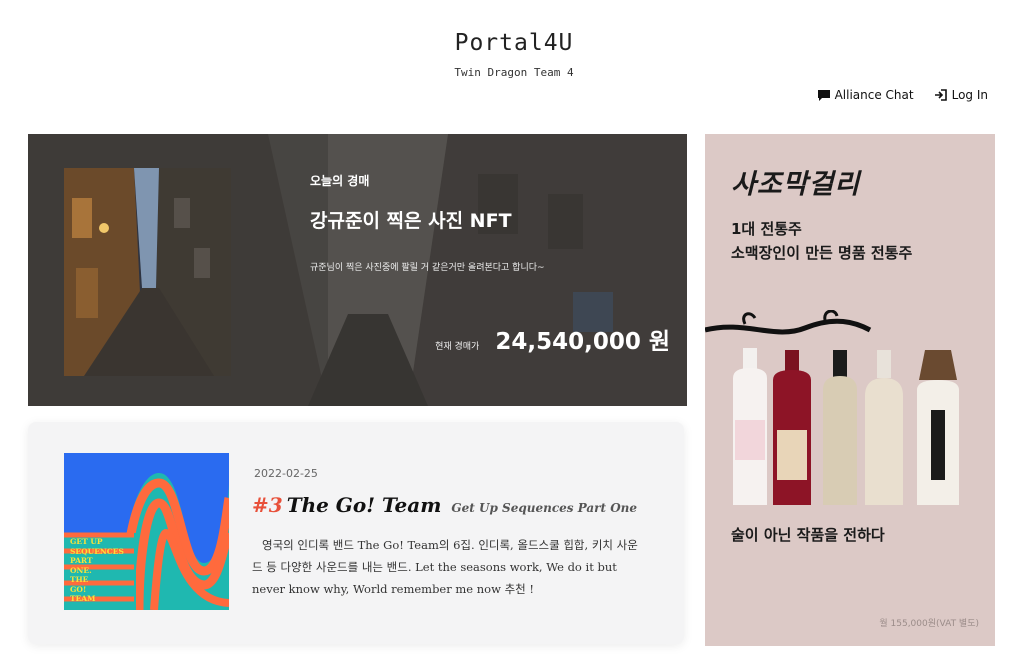  What do you see at coordinates (514, 43) in the screenshot?
I see `site-title: Portal4U` at bounding box center [514, 43].